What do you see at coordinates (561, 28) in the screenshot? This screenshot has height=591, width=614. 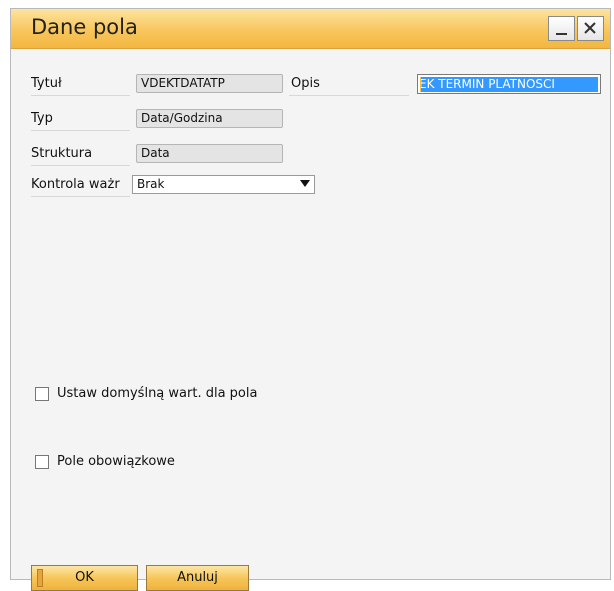 I see `minimize-button` at bounding box center [561, 28].